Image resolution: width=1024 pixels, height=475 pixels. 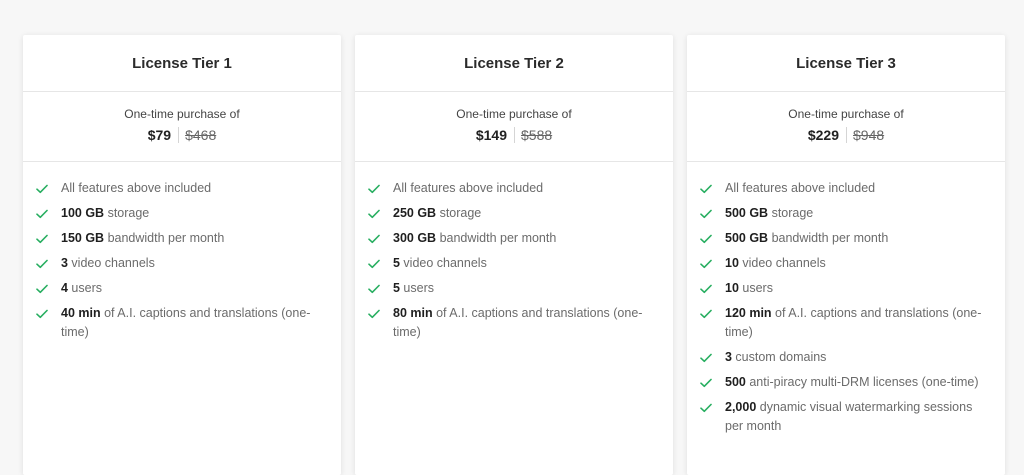 I want to click on feature-highlight: 40 min, so click(x=81, y=313).